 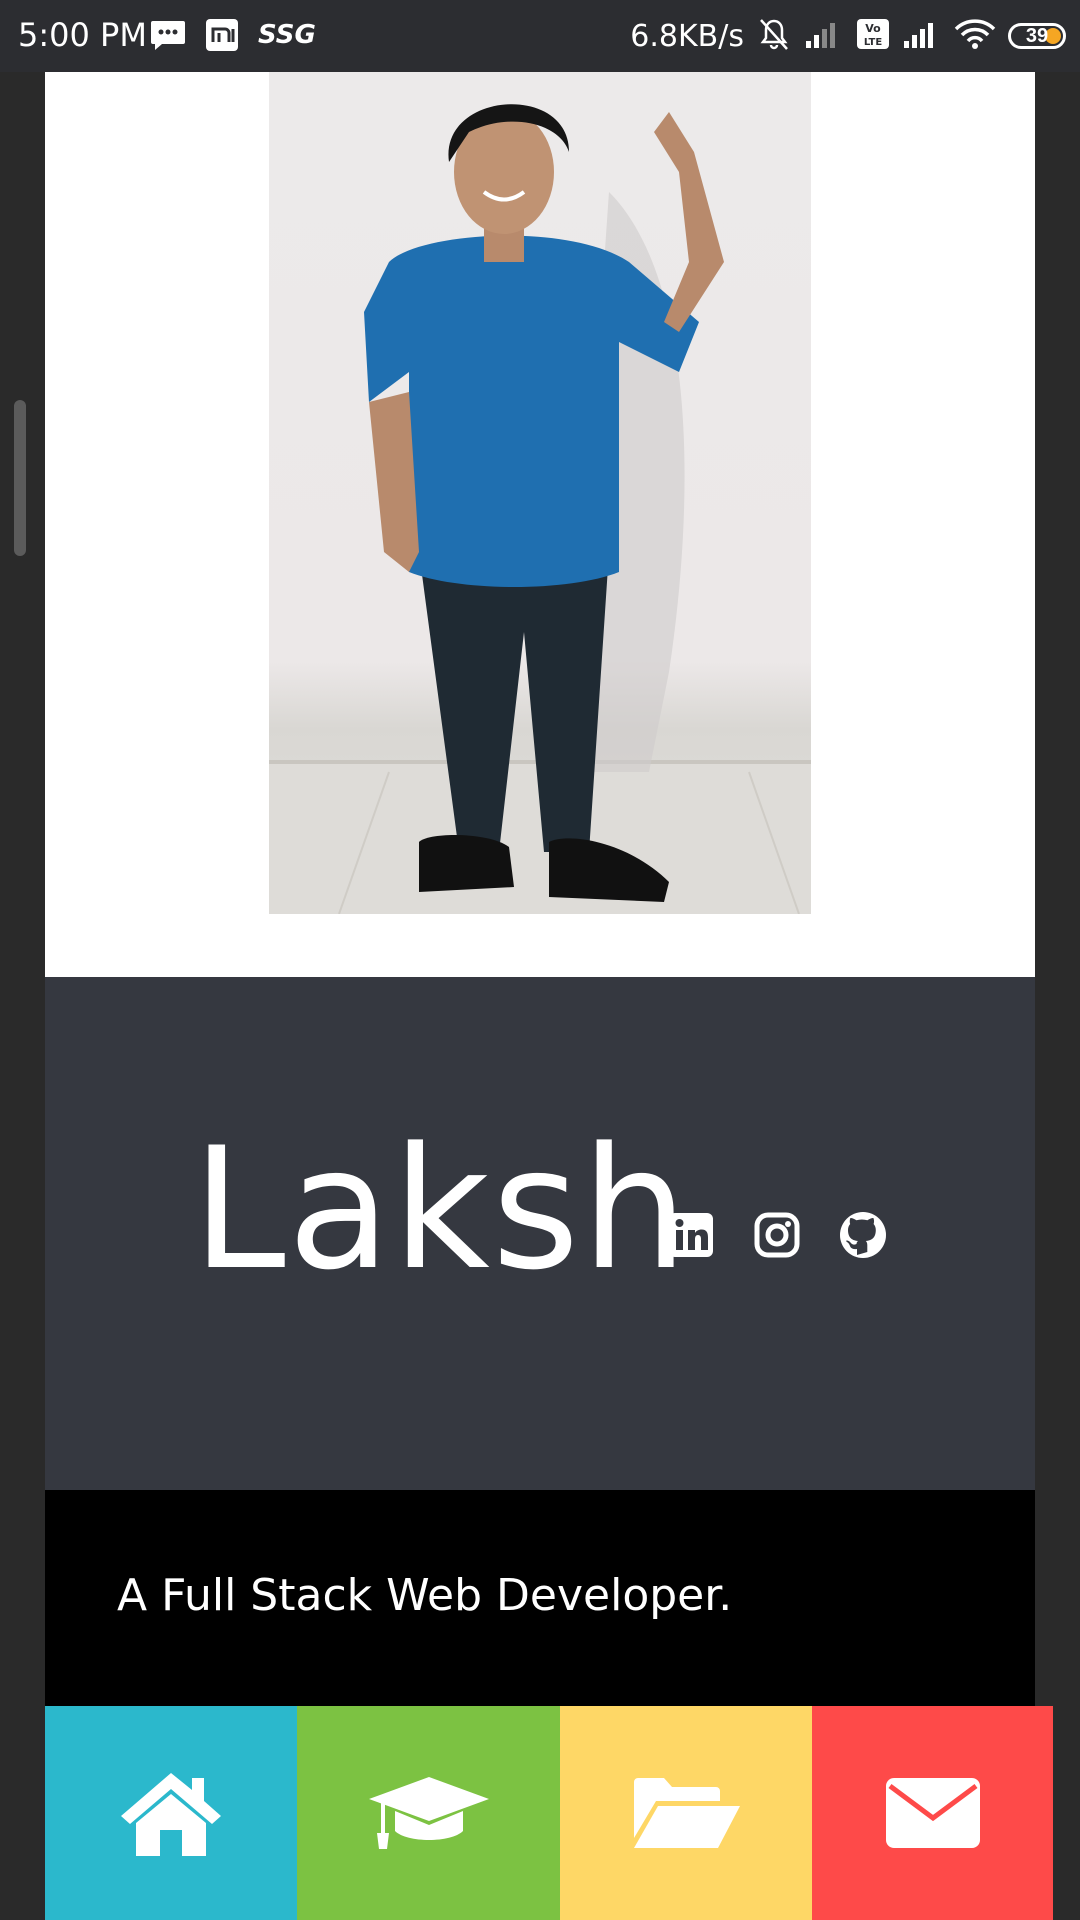 I want to click on home-icon, so click(x=171, y=1814).